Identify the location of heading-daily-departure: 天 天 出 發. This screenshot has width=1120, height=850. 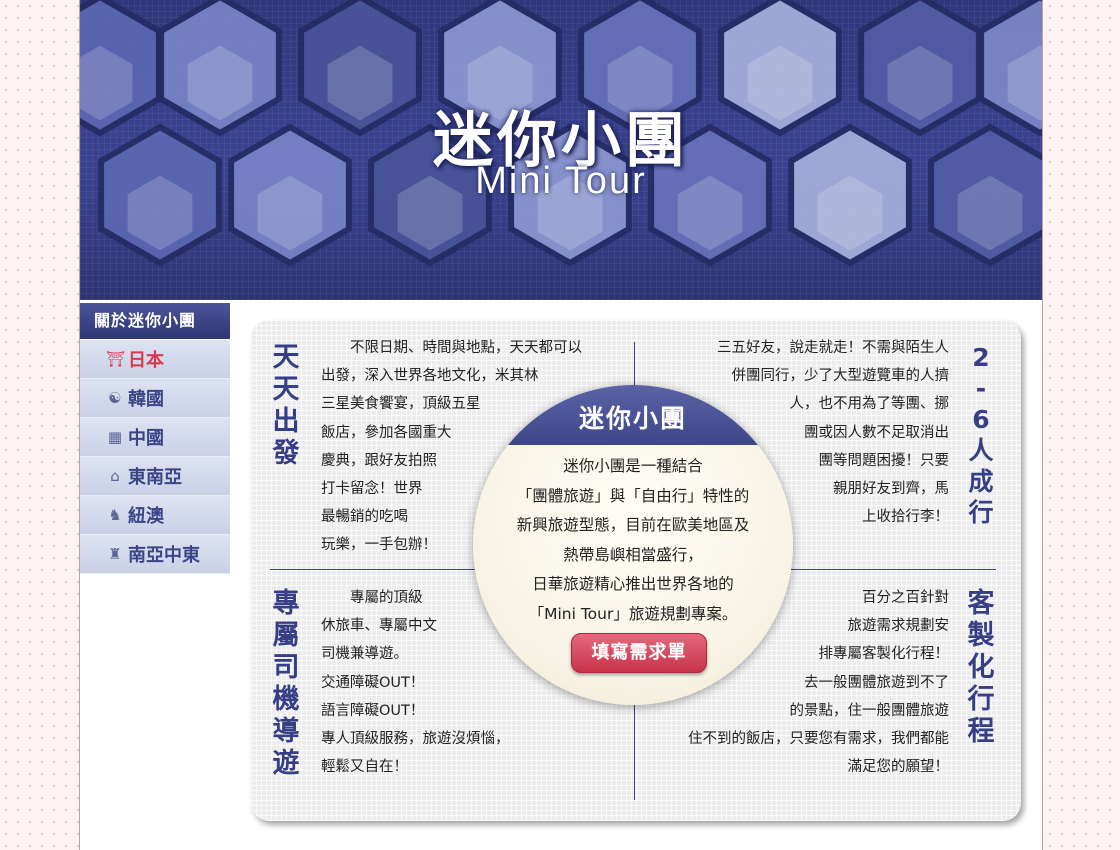
(286, 405).